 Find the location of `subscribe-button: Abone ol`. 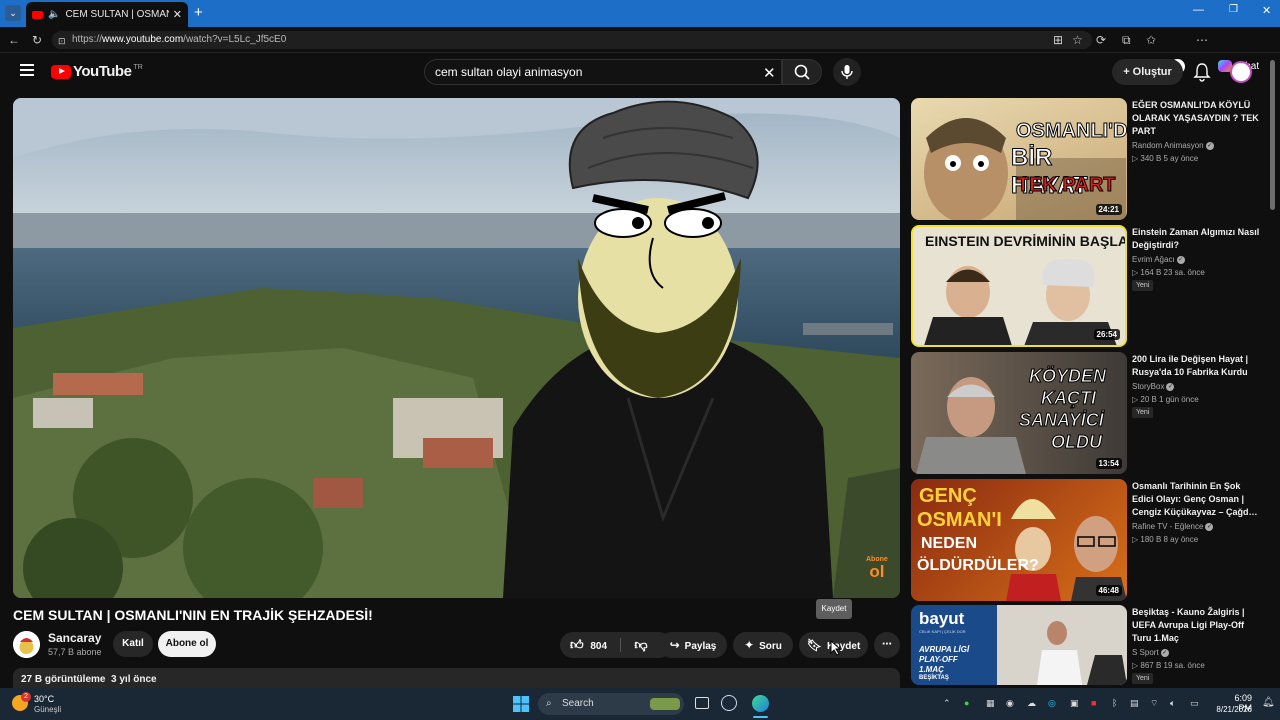

subscribe-button: Abone ol is located at coordinates (187, 644).